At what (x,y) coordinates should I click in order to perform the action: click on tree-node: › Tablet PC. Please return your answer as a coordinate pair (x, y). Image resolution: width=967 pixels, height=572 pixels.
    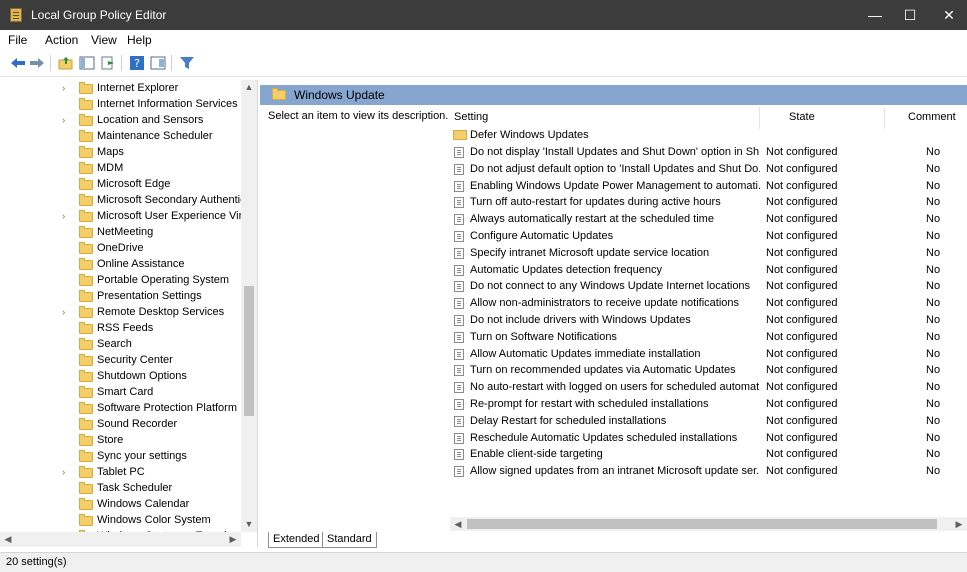
    Looking at the image, I should click on (120, 473).